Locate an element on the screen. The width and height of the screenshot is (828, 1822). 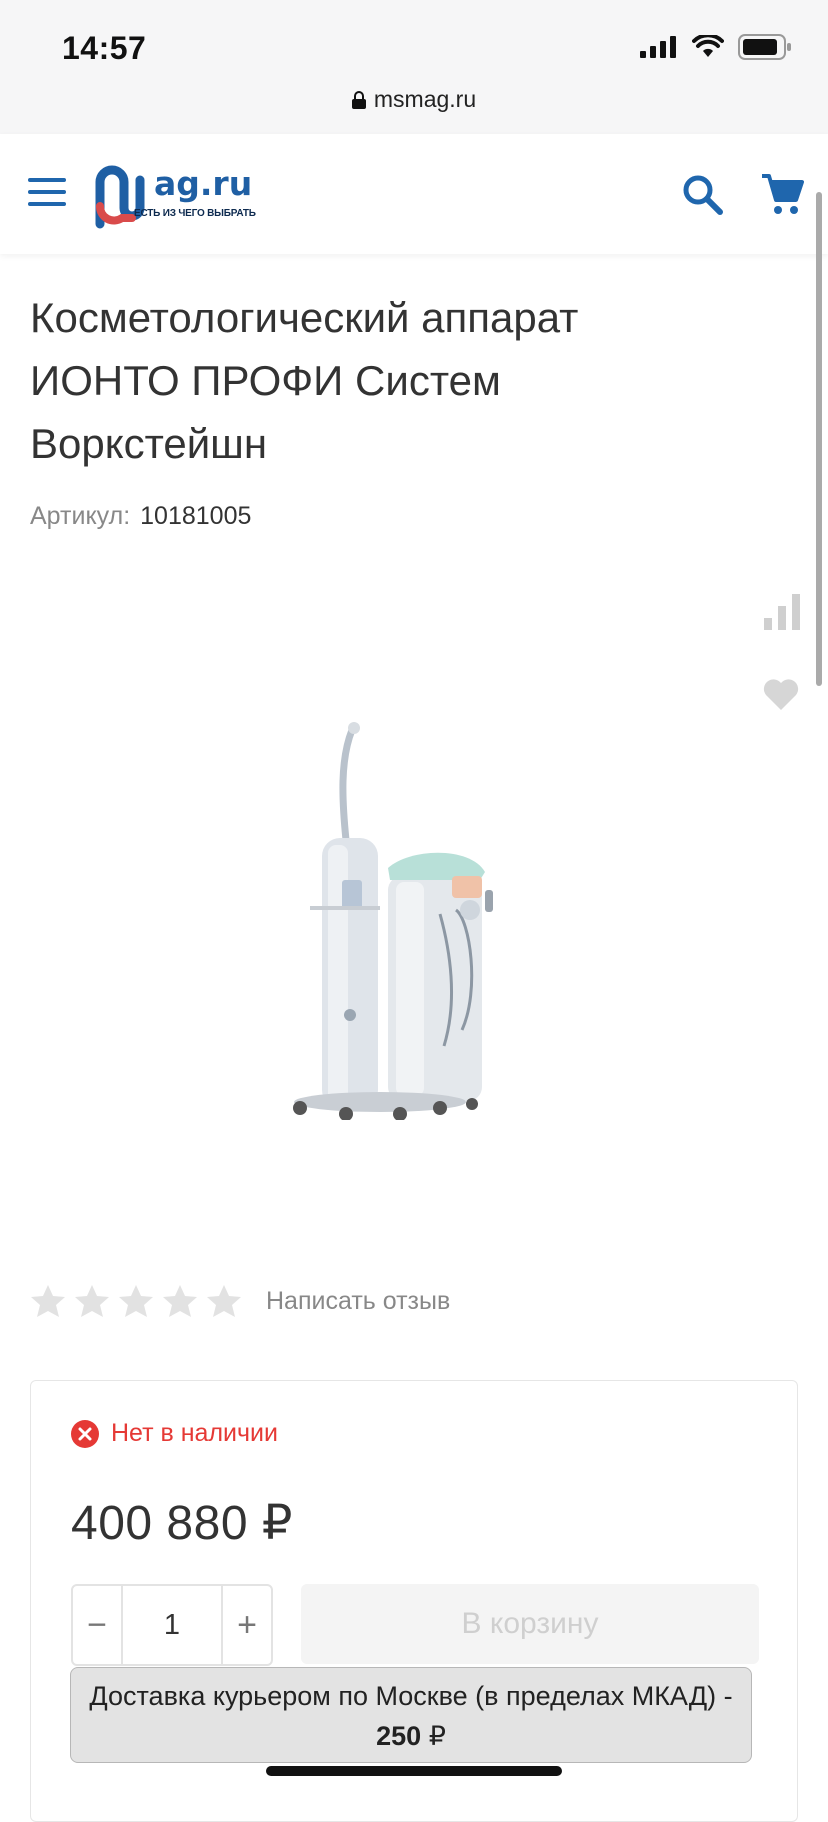
sku-label: Артикул: is located at coordinates (80, 516).